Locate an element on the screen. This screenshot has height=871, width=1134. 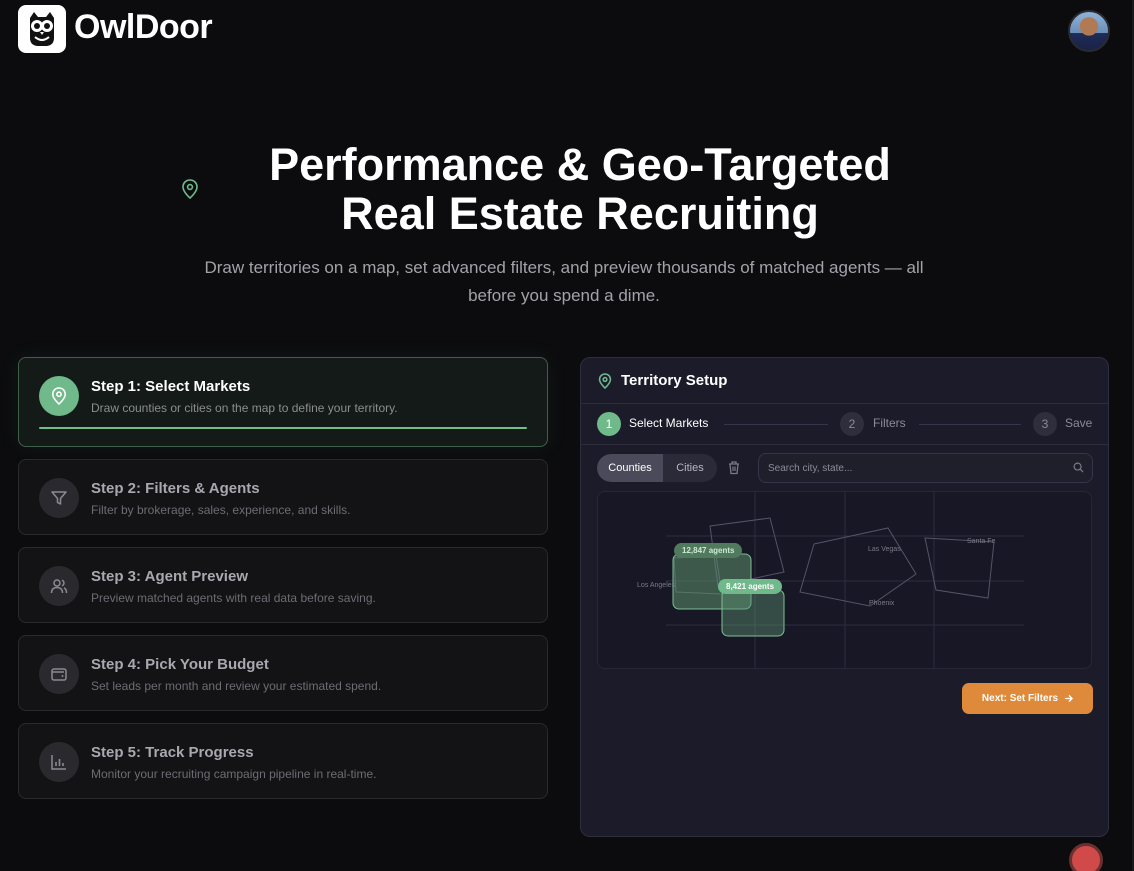
agent-count-badge: 12,847 agents is located at coordinates (708, 550).